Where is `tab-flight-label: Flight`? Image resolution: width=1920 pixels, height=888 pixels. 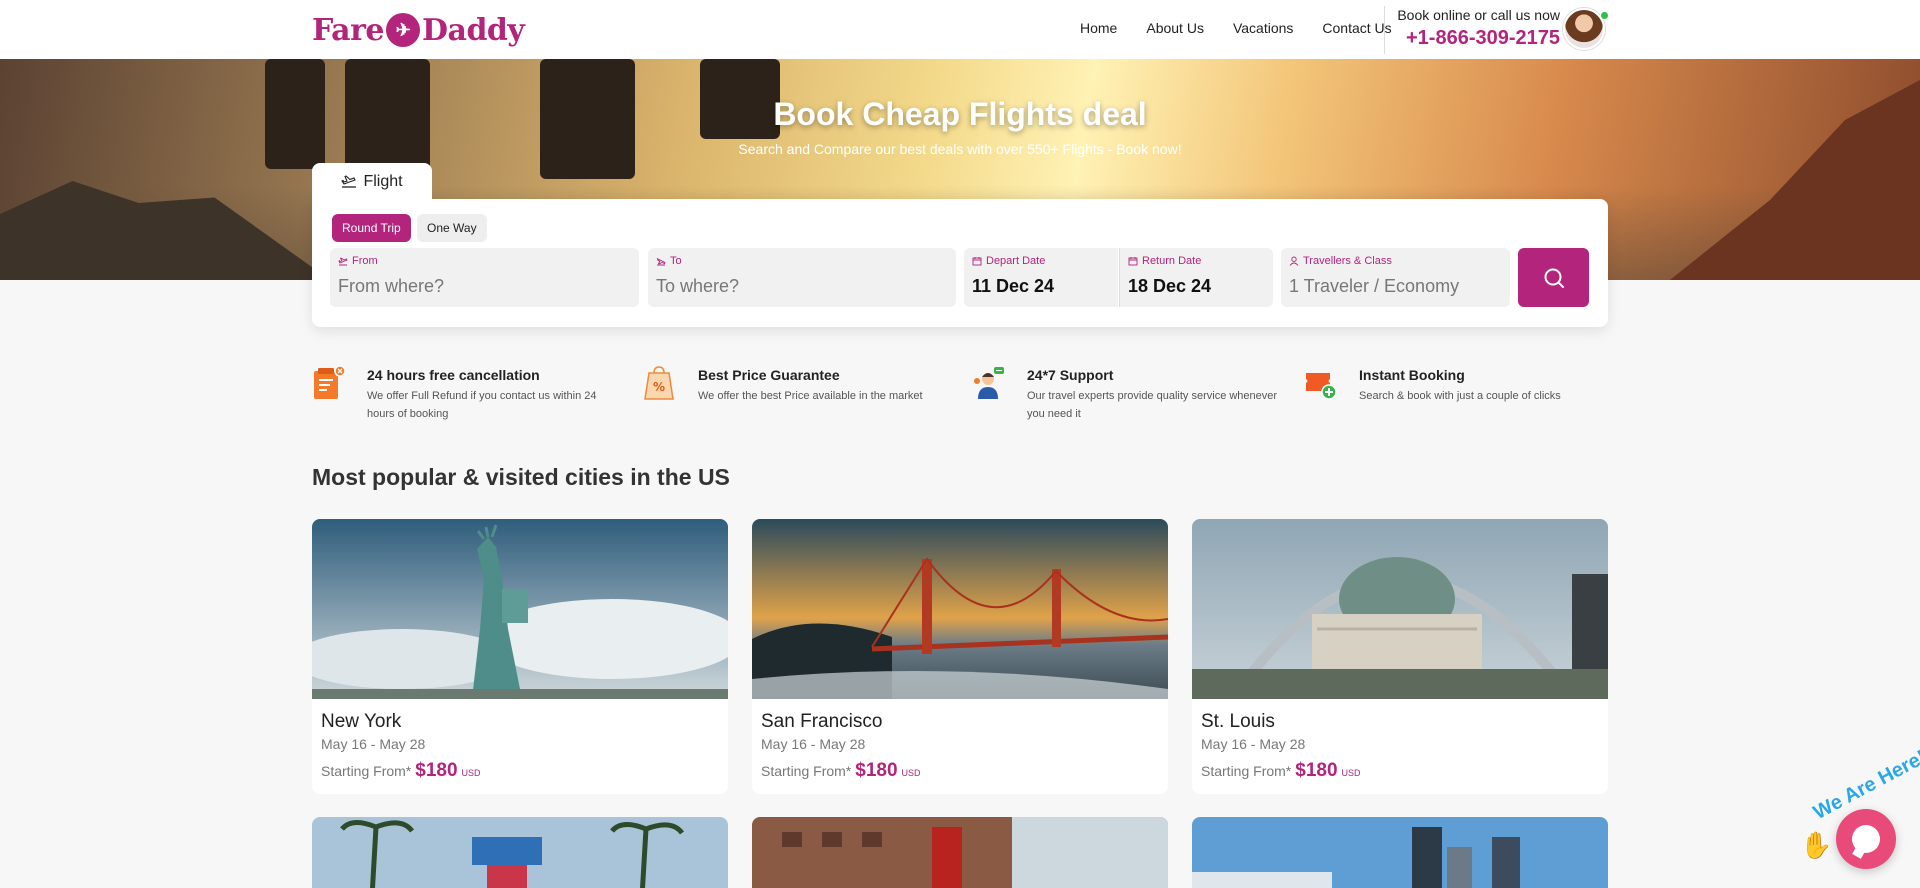
tab-flight-label: Flight is located at coordinates (383, 181).